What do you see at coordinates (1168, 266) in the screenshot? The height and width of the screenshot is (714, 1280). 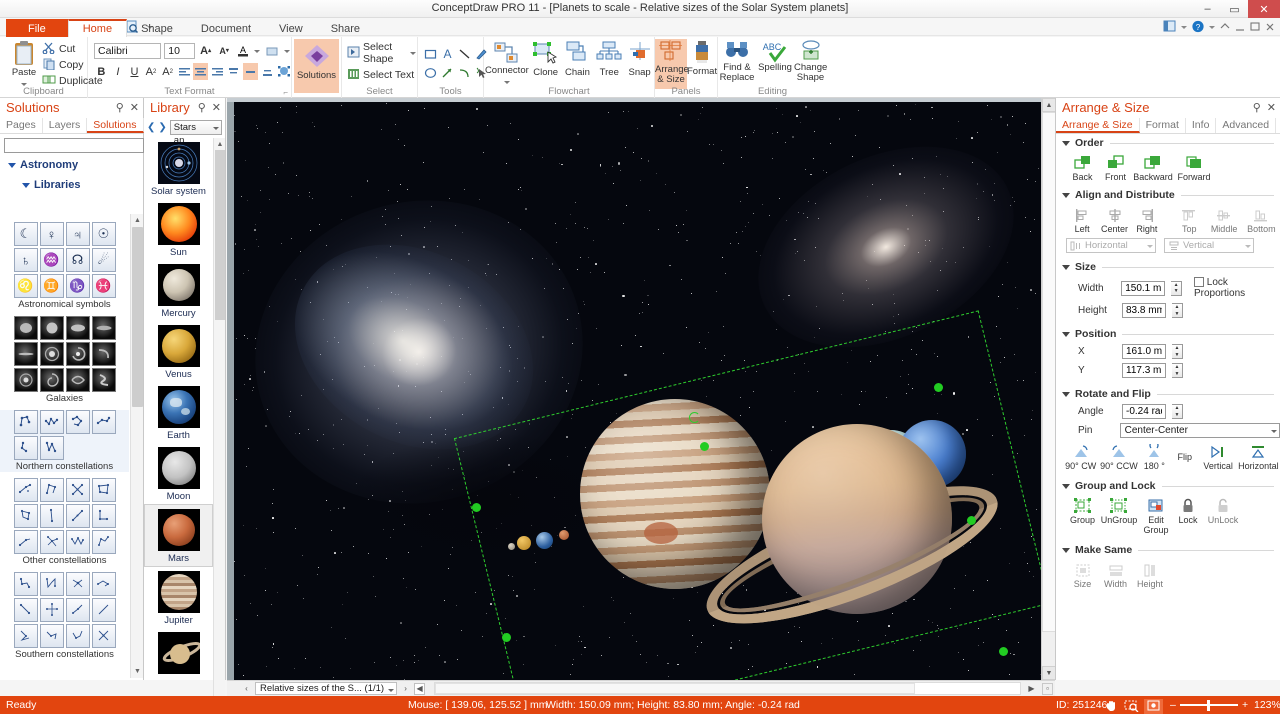 I see `section-size-header: Size` at bounding box center [1168, 266].